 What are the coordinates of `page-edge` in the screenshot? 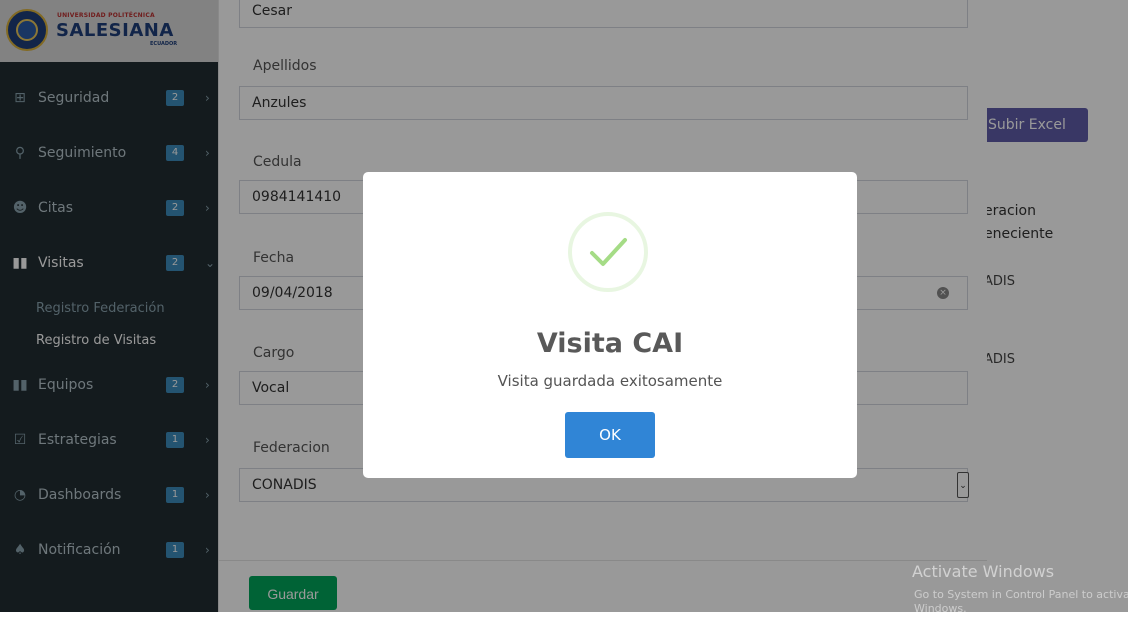 It's located at (1131, 310).